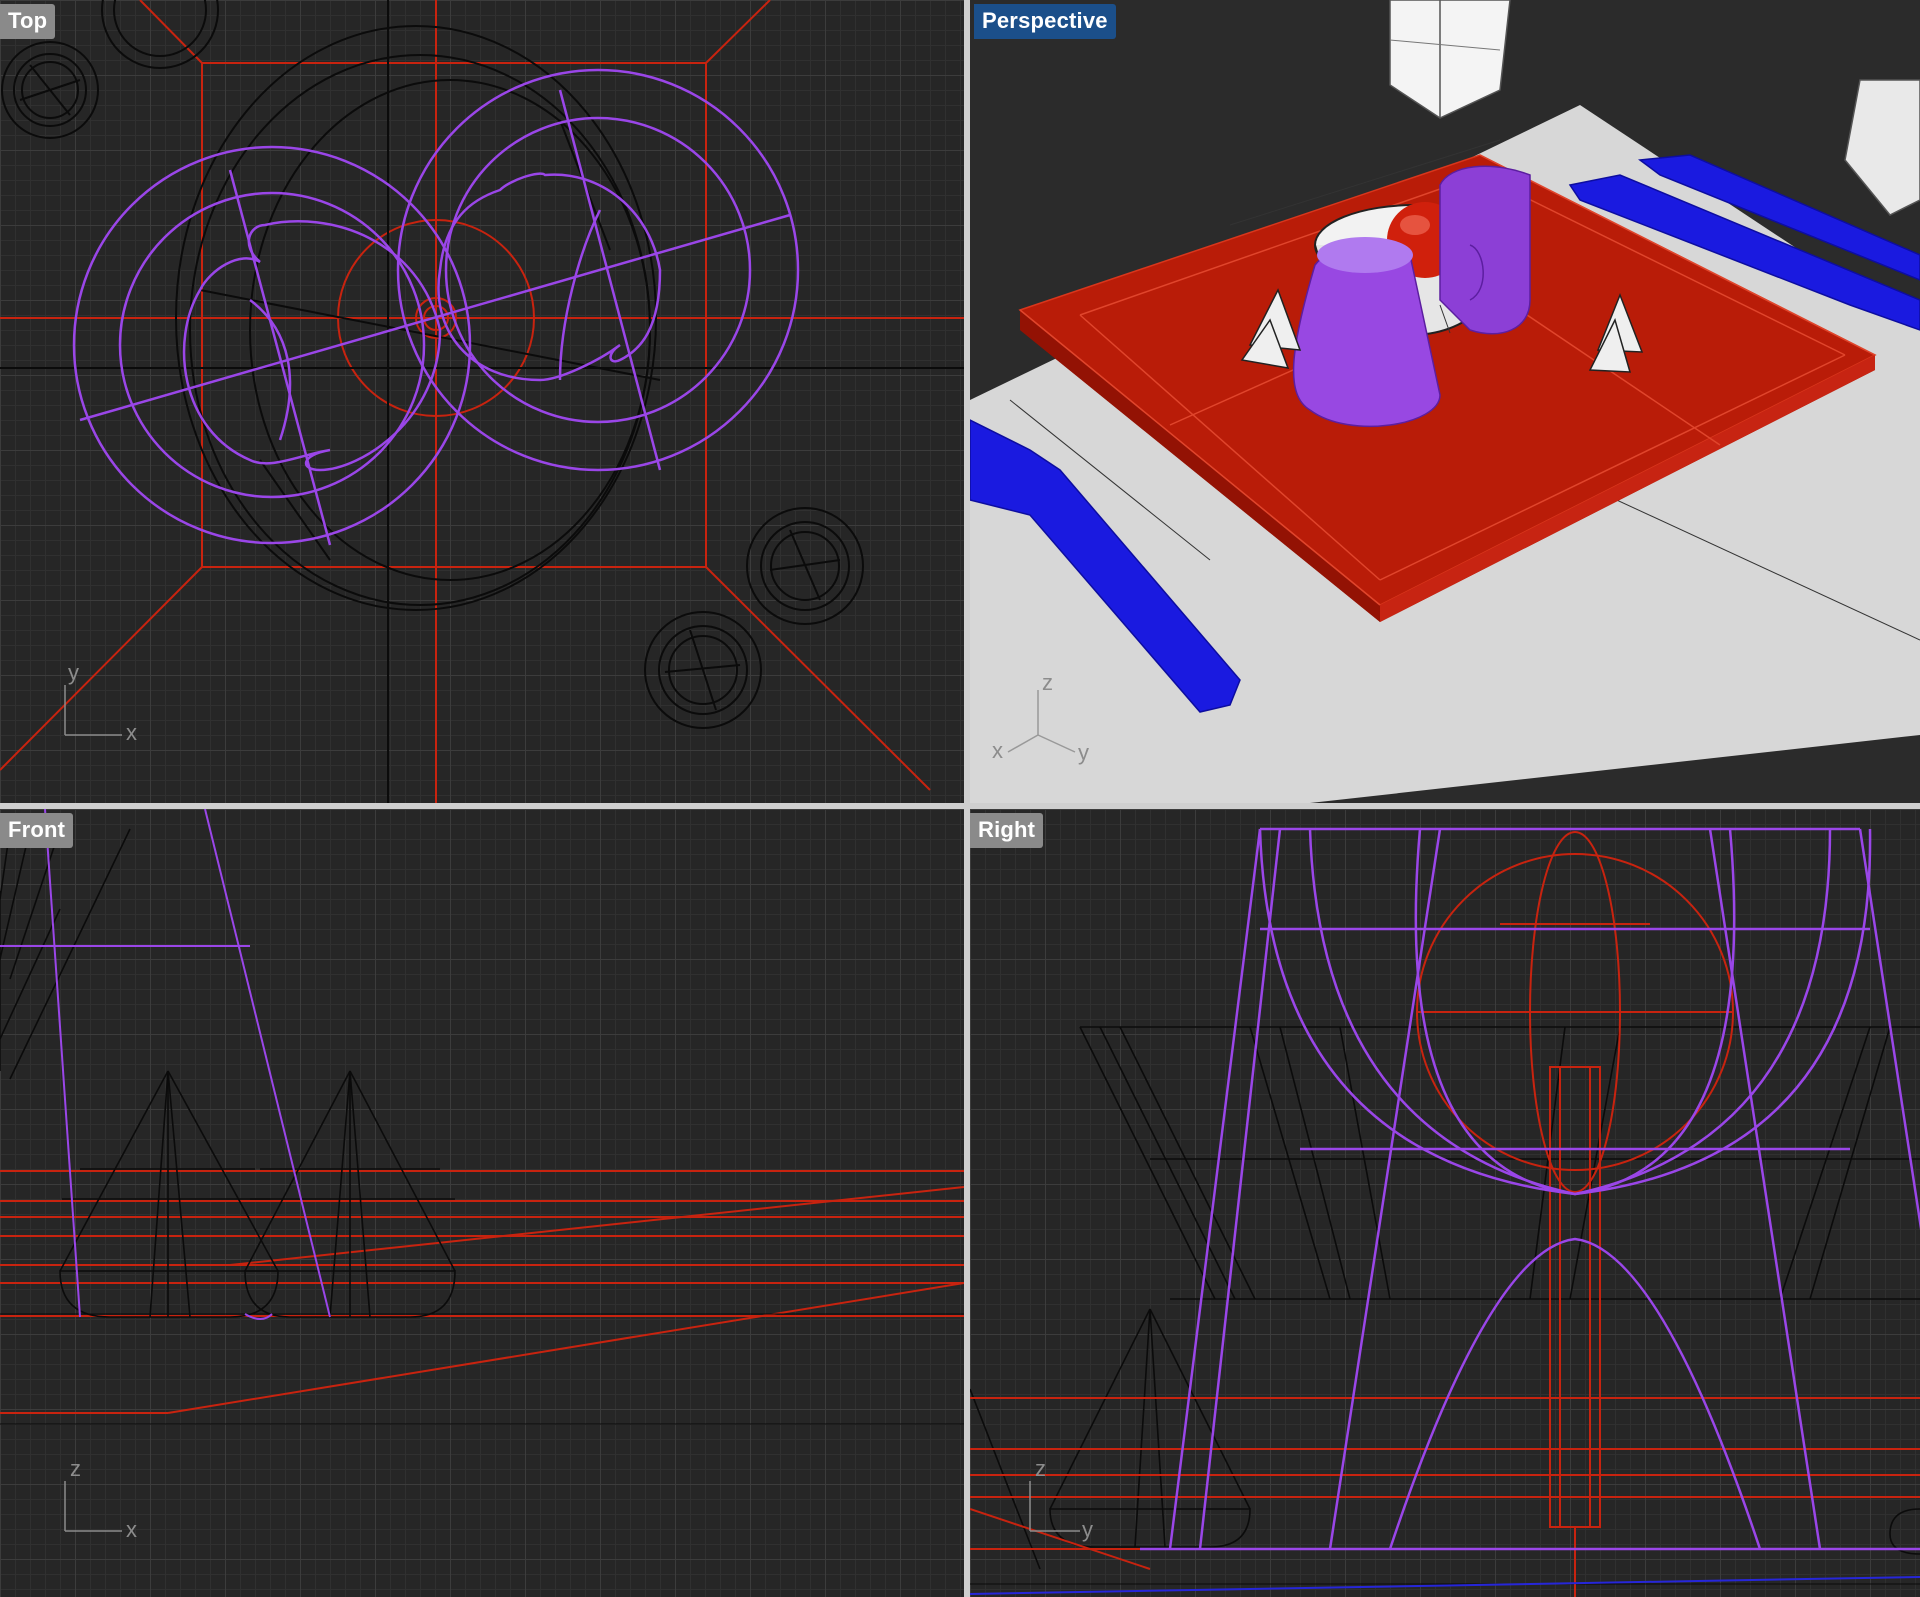  I want to click on white-block, so click(1450, 59).